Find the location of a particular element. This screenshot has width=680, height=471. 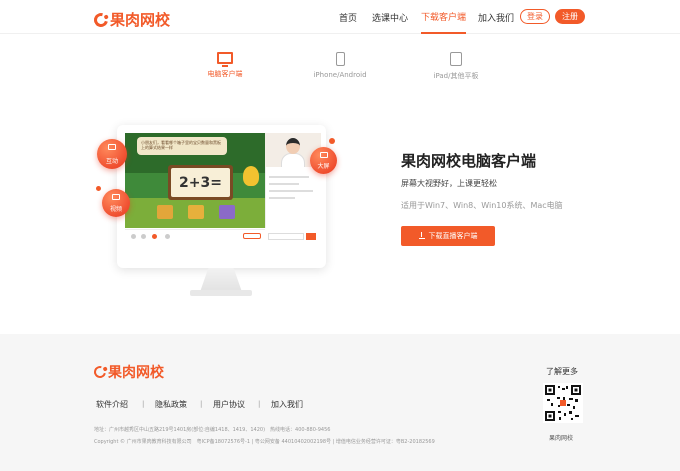

qr-code is located at coordinates (563, 403).